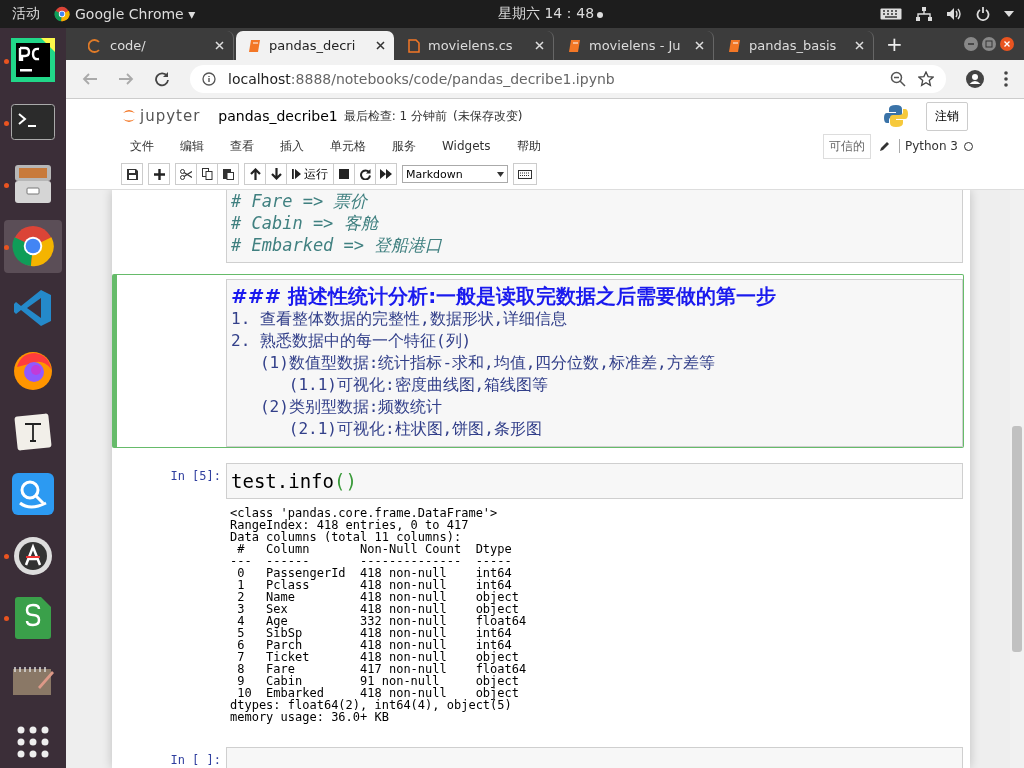  What do you see at coordinates (374, 549) in the screenshot?
I see `output-line: # Column Non-Null Count Dtype` at bounding box center [374, 549].